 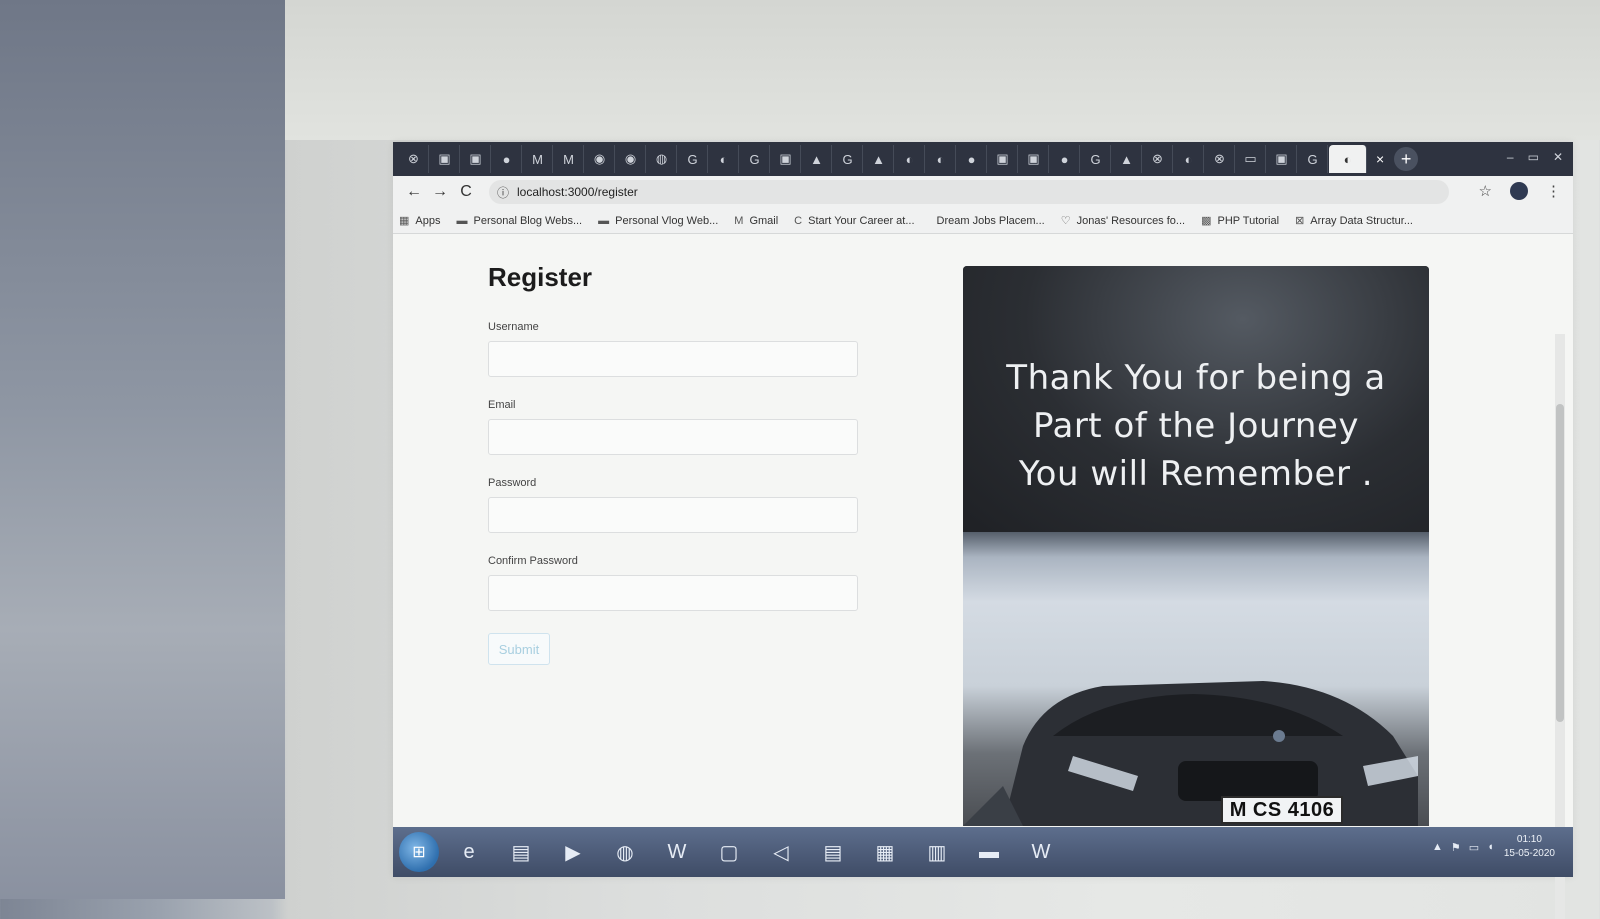 I want to click on bookmark-favicon-icon: C, so click(x=798, y=220).